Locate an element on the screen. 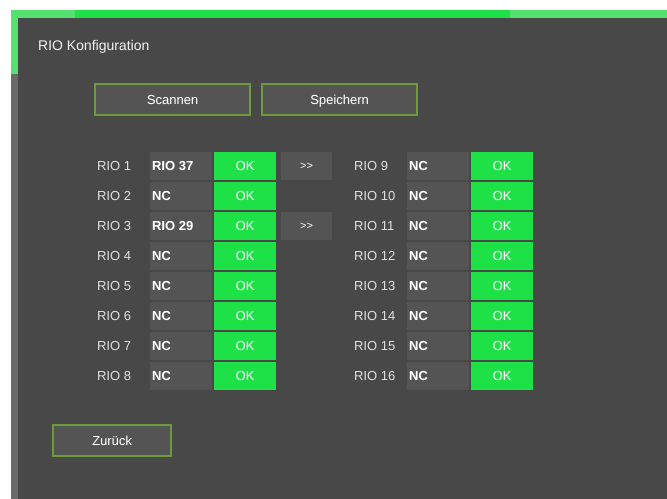  row-label: RIO 7 is located at coordinates (114, 346).